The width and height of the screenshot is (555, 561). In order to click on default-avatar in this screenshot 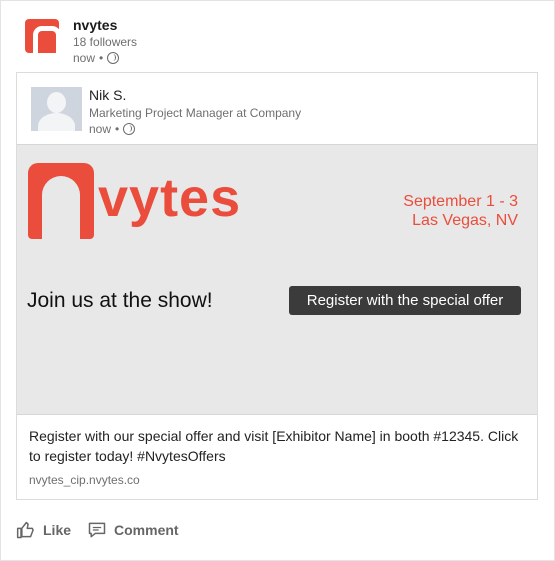, I will do `click(56, 109)`.